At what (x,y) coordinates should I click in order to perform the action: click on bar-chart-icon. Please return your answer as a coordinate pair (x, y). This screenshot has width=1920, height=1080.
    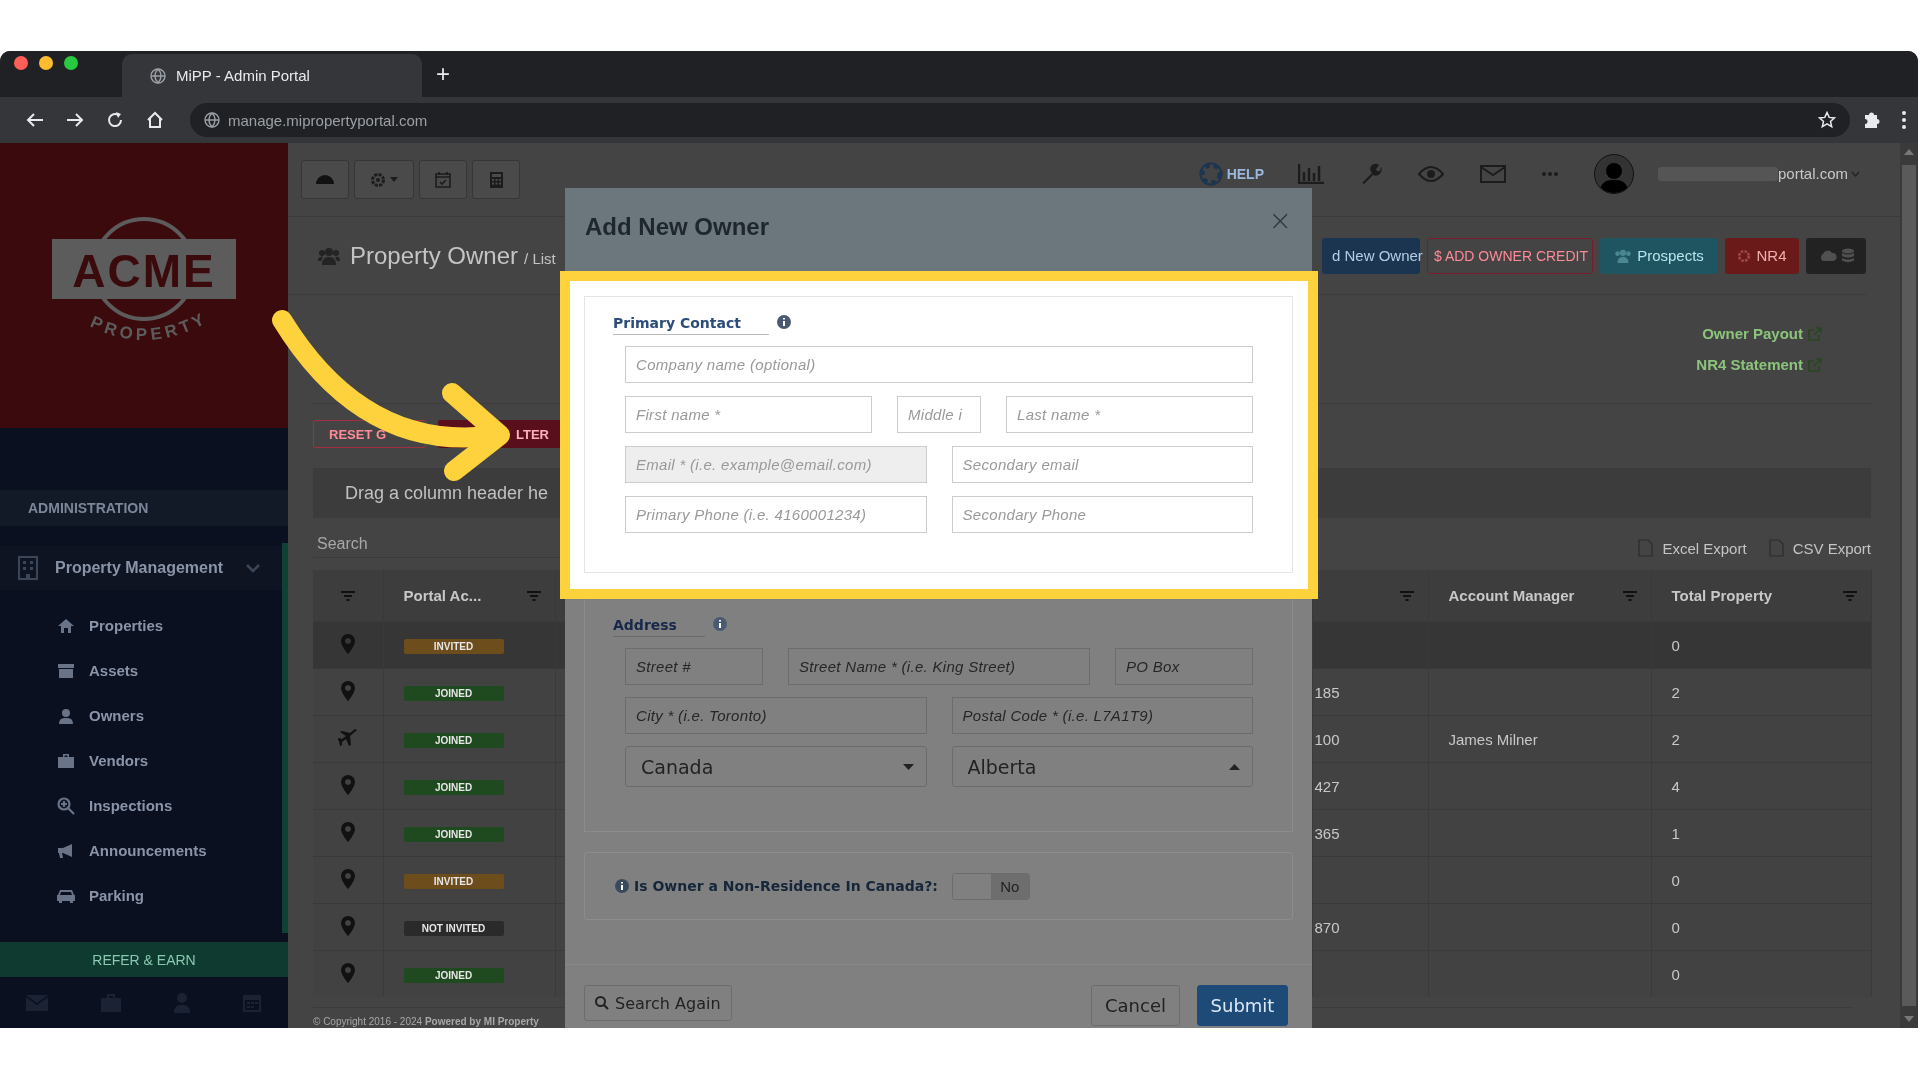
    Looking at the image, I should click on (1310, 173).